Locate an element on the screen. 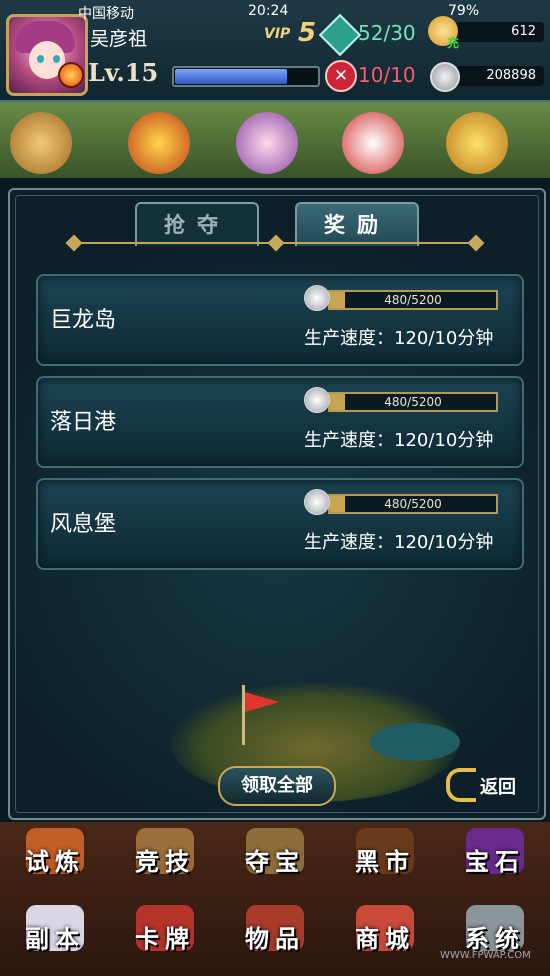 This screenshot has width=550, height=976. nav-shop: 商城 is located at coordinates (385, 937).